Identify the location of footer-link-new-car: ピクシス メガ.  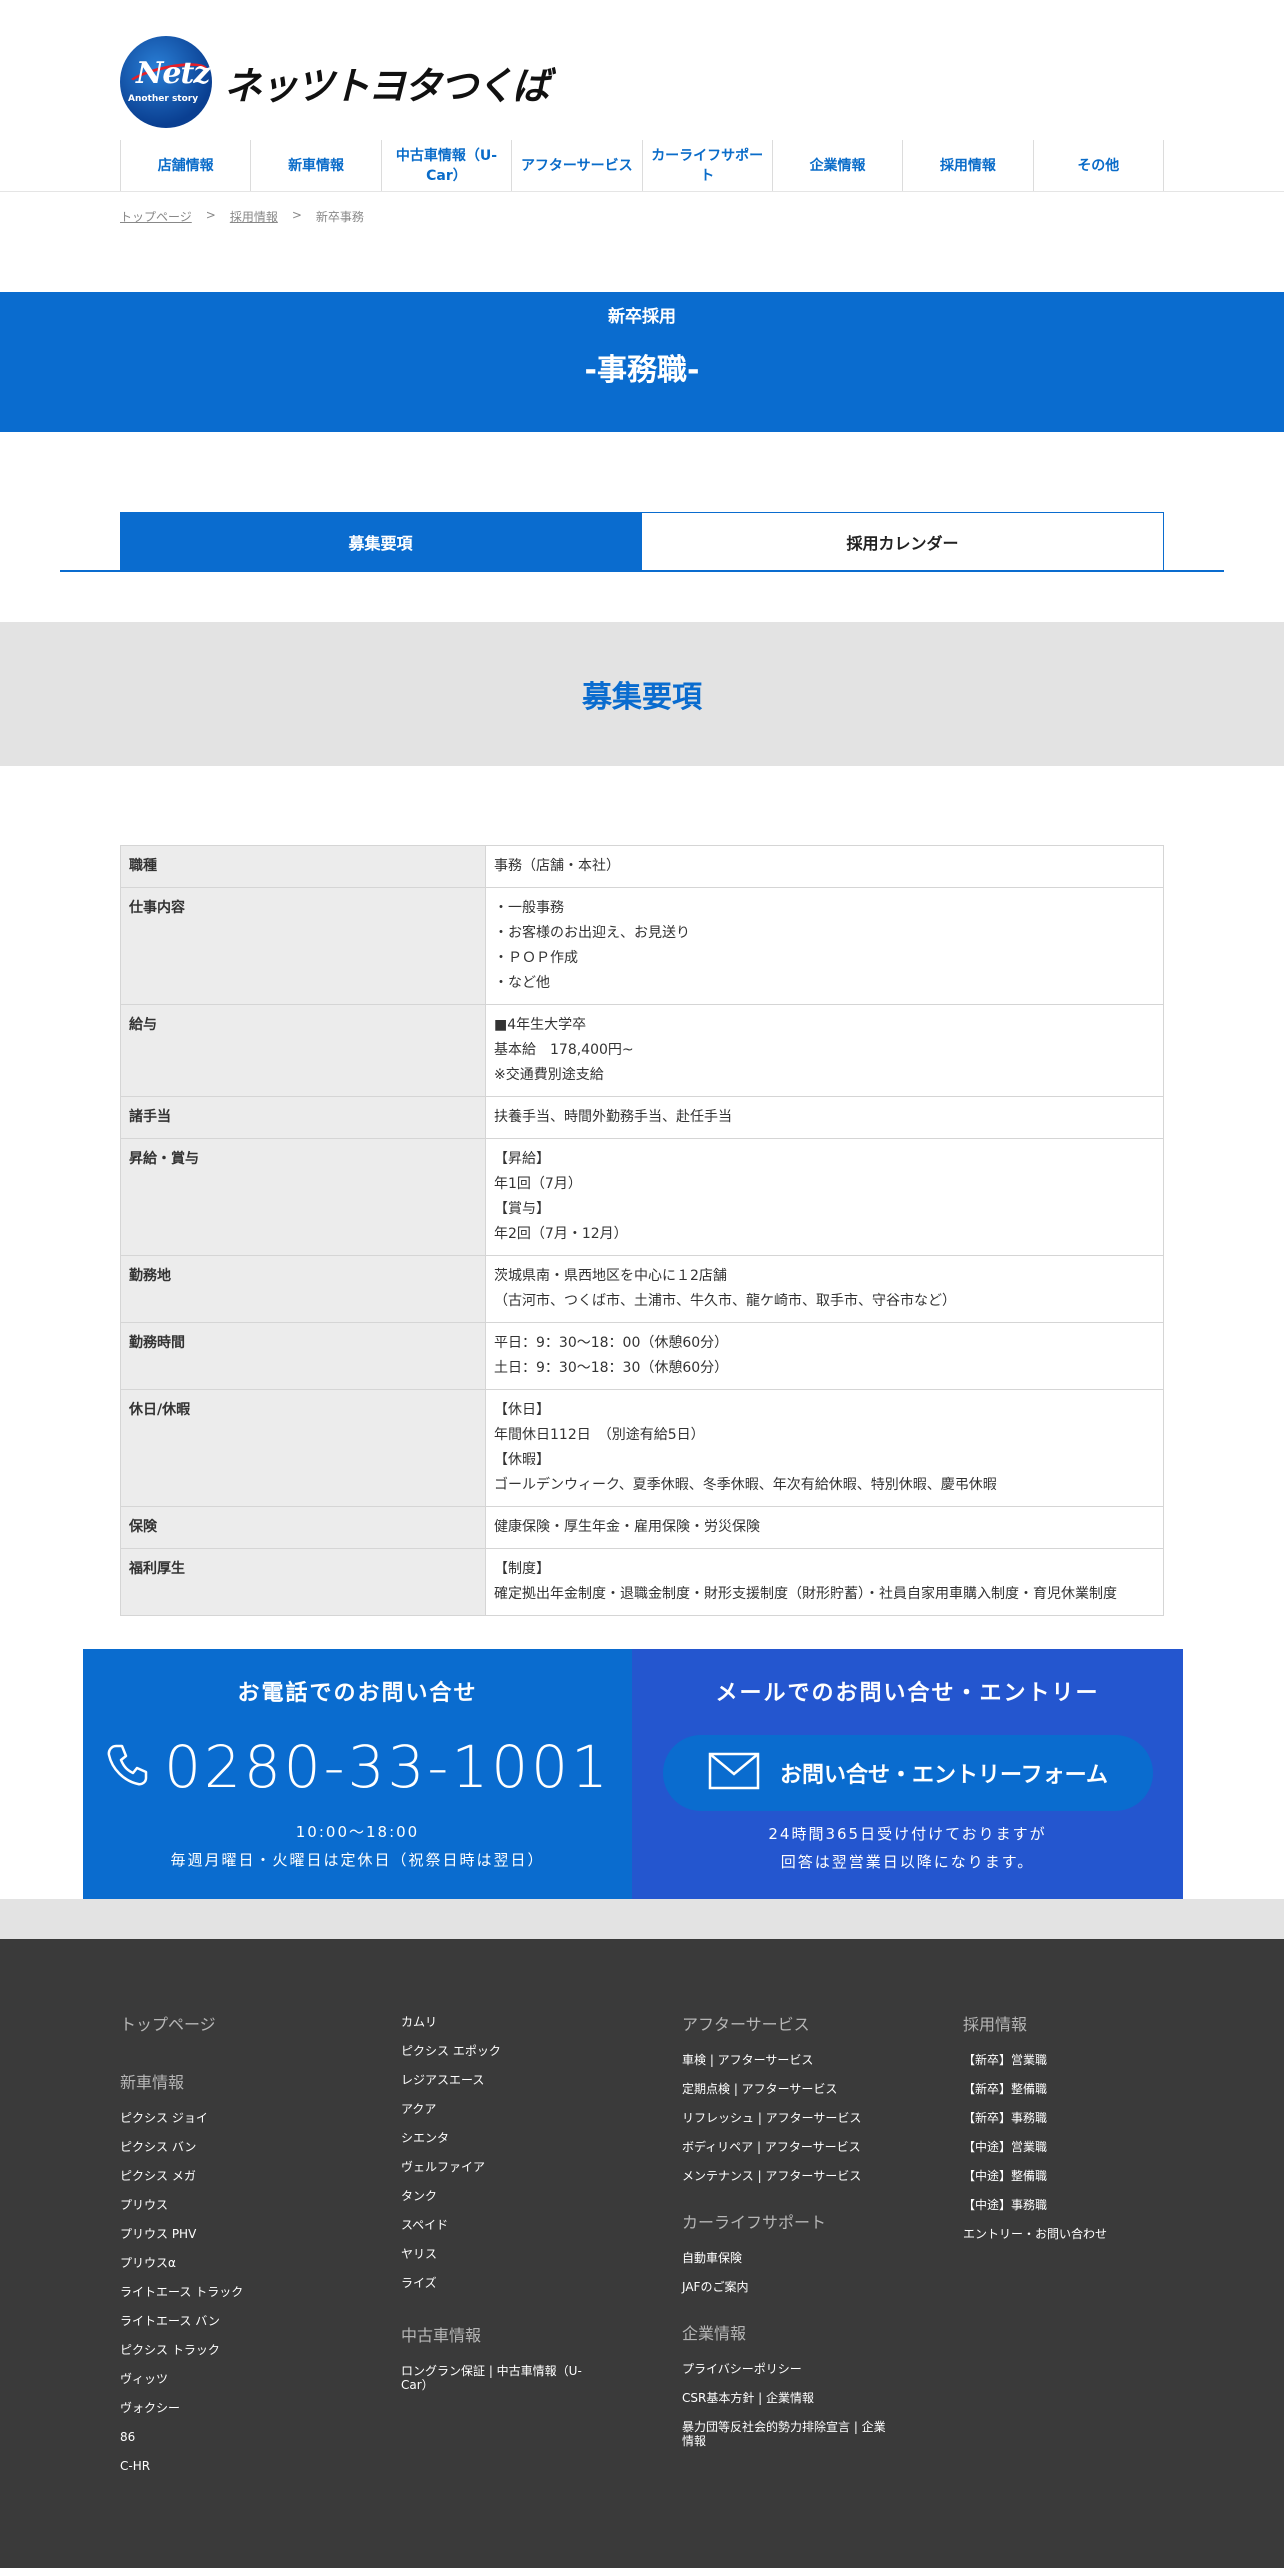
(220, 2176).